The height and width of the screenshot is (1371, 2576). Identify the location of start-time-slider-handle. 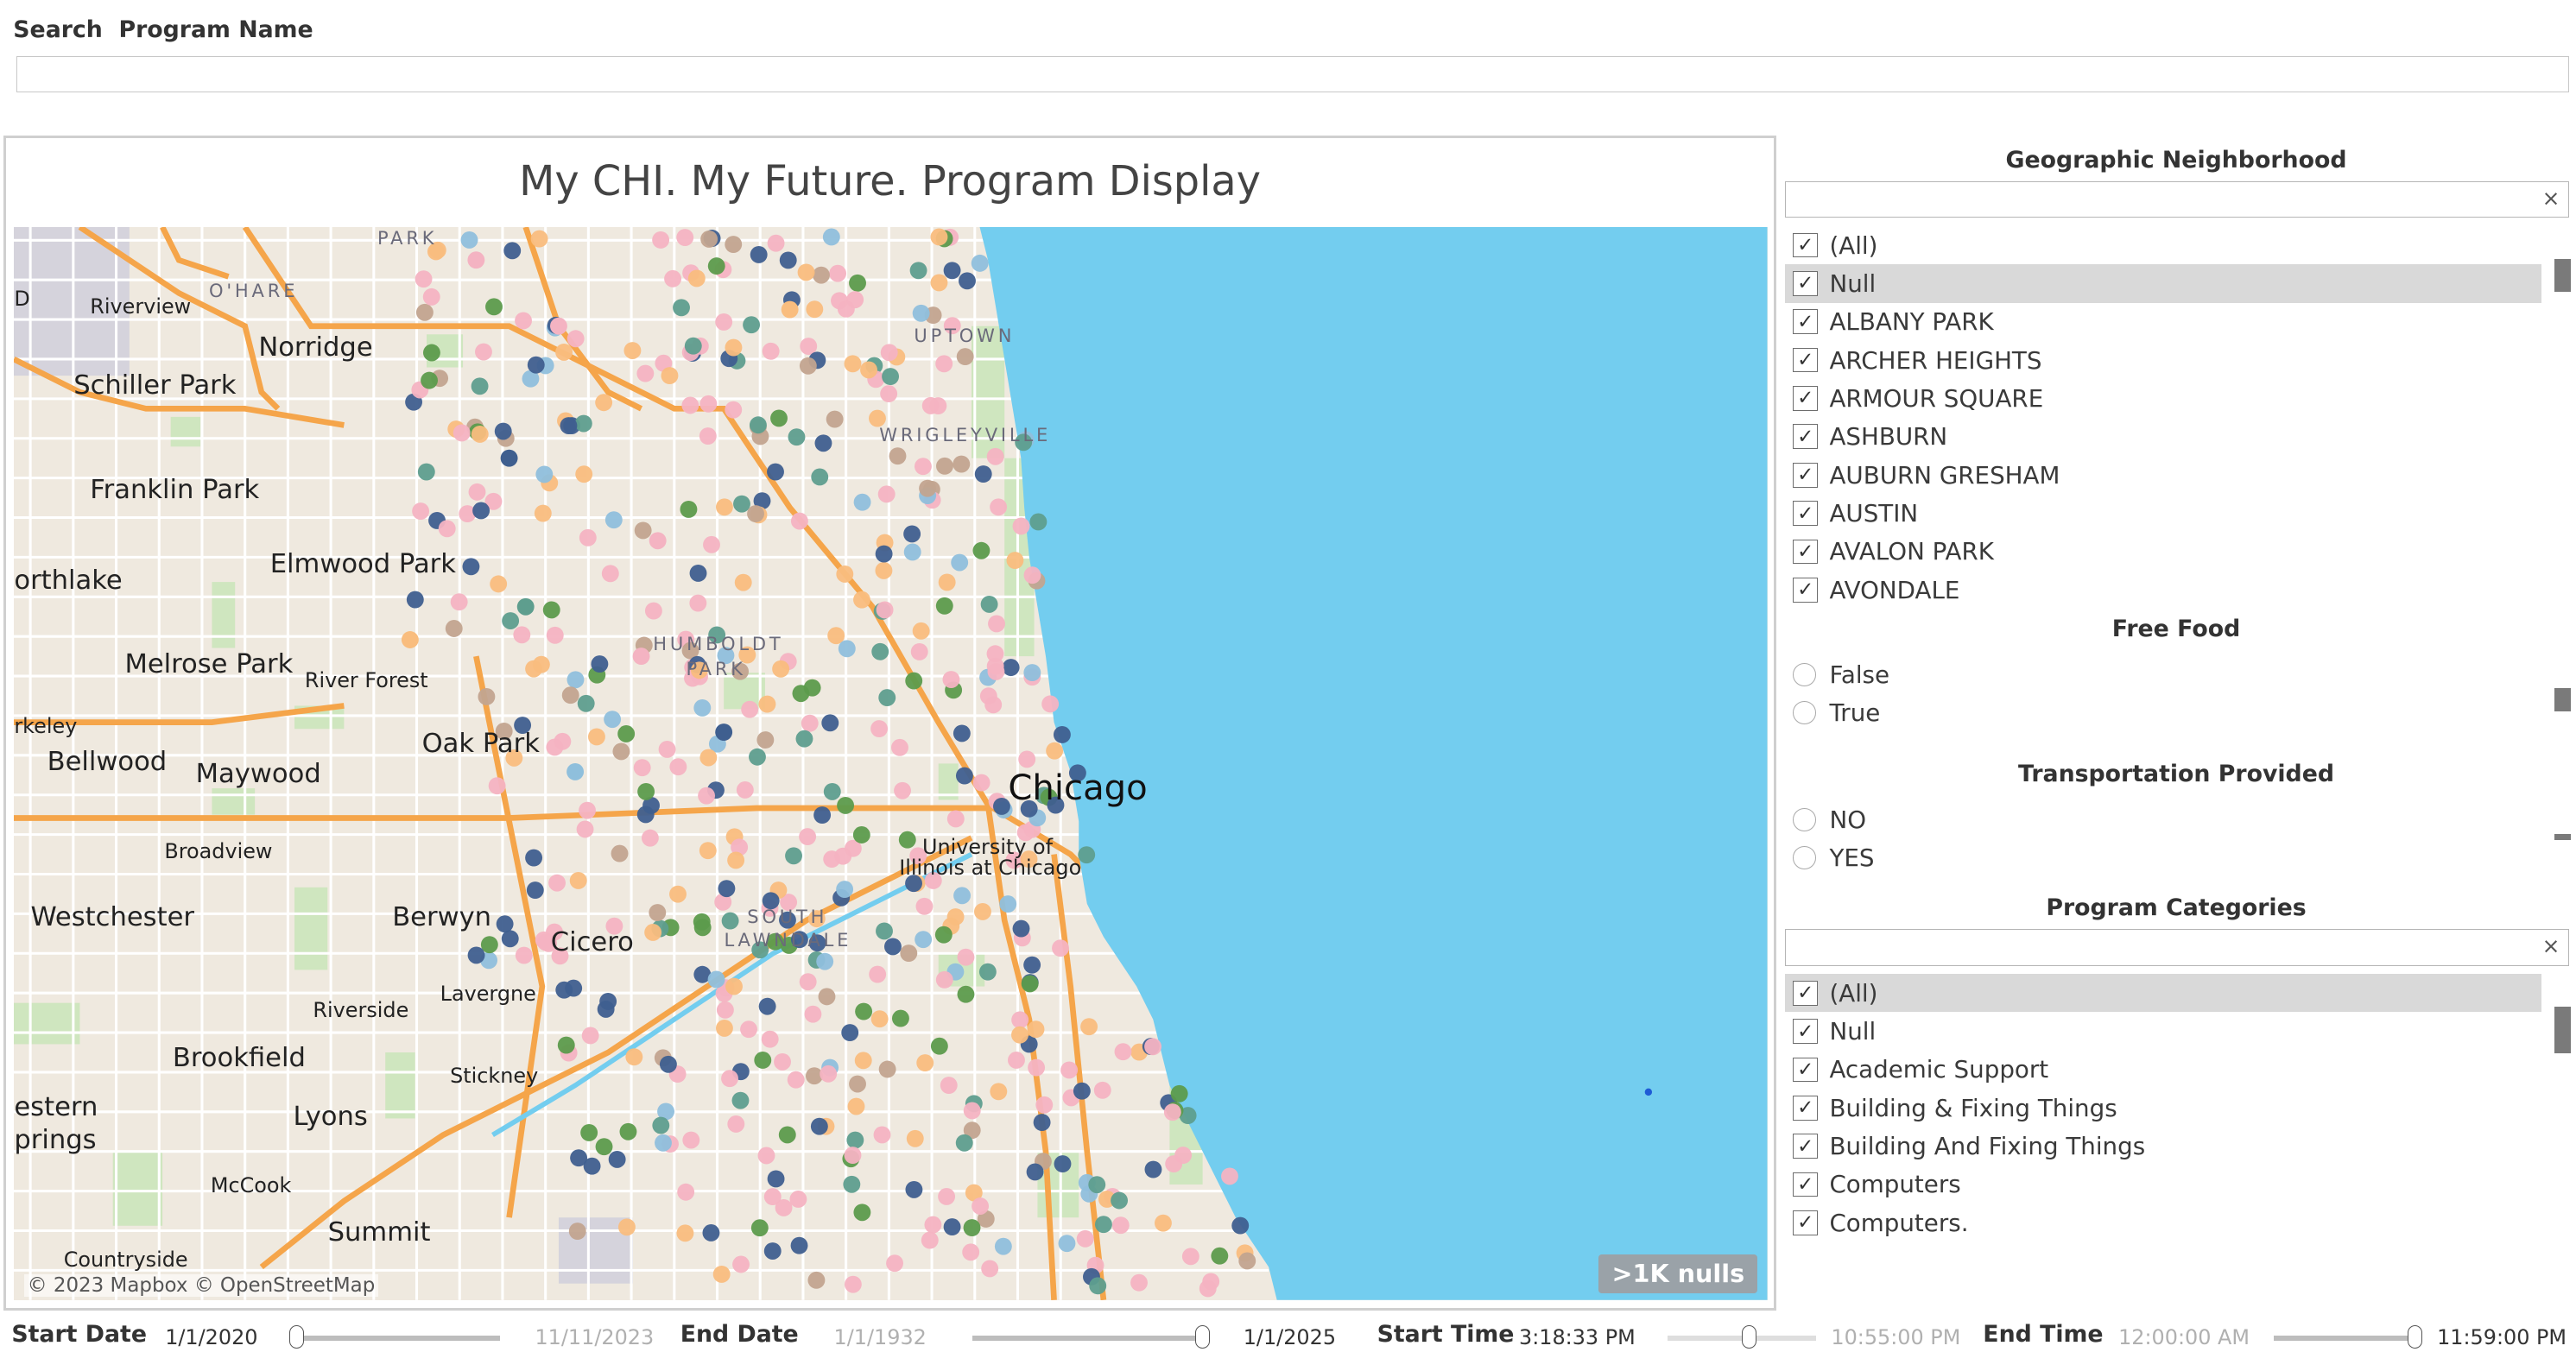
(1749, 1337).